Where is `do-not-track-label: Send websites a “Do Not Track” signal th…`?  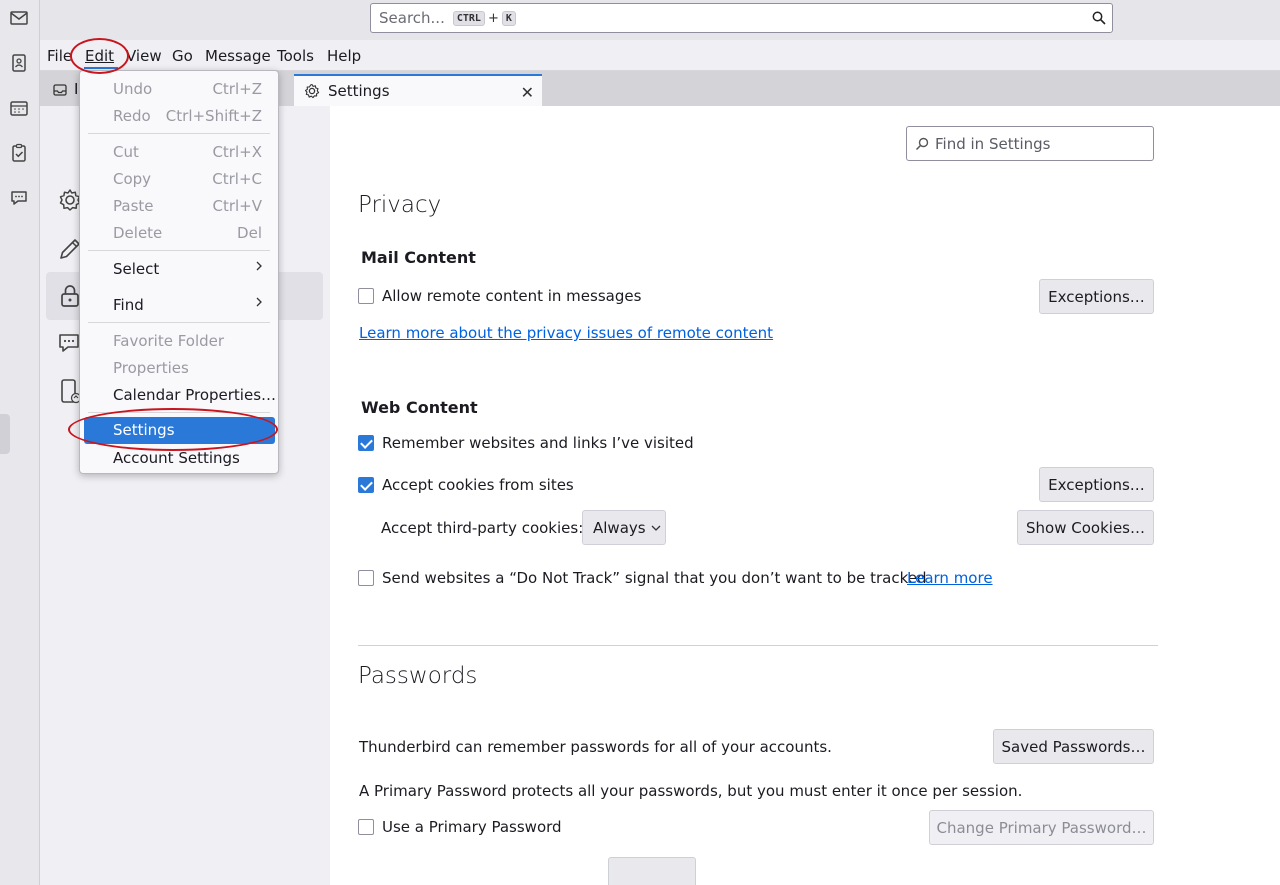 do-not-track-label: Send websites a “Do Not Track” signal th… is located at coordinates (654, 578).